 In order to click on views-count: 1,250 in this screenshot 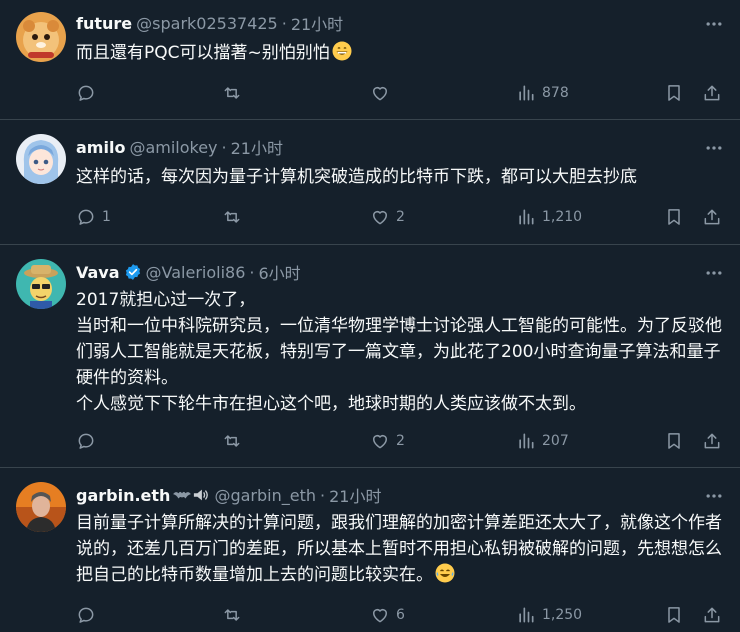, I will do `click(562, 615)`.